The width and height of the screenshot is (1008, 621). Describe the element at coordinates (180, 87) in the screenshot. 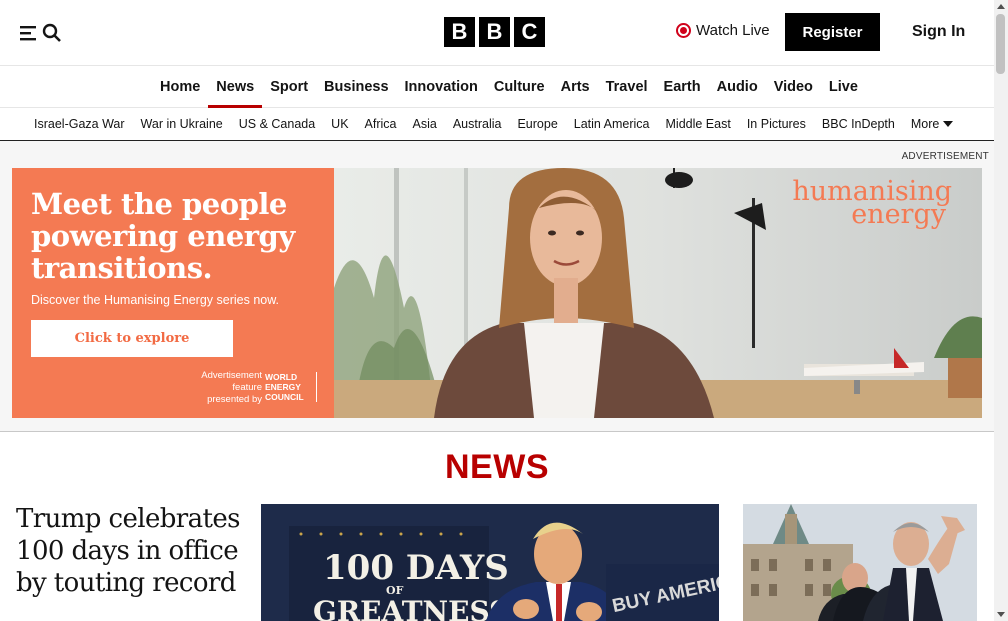

I see `nav-item-home: Home` at that location.